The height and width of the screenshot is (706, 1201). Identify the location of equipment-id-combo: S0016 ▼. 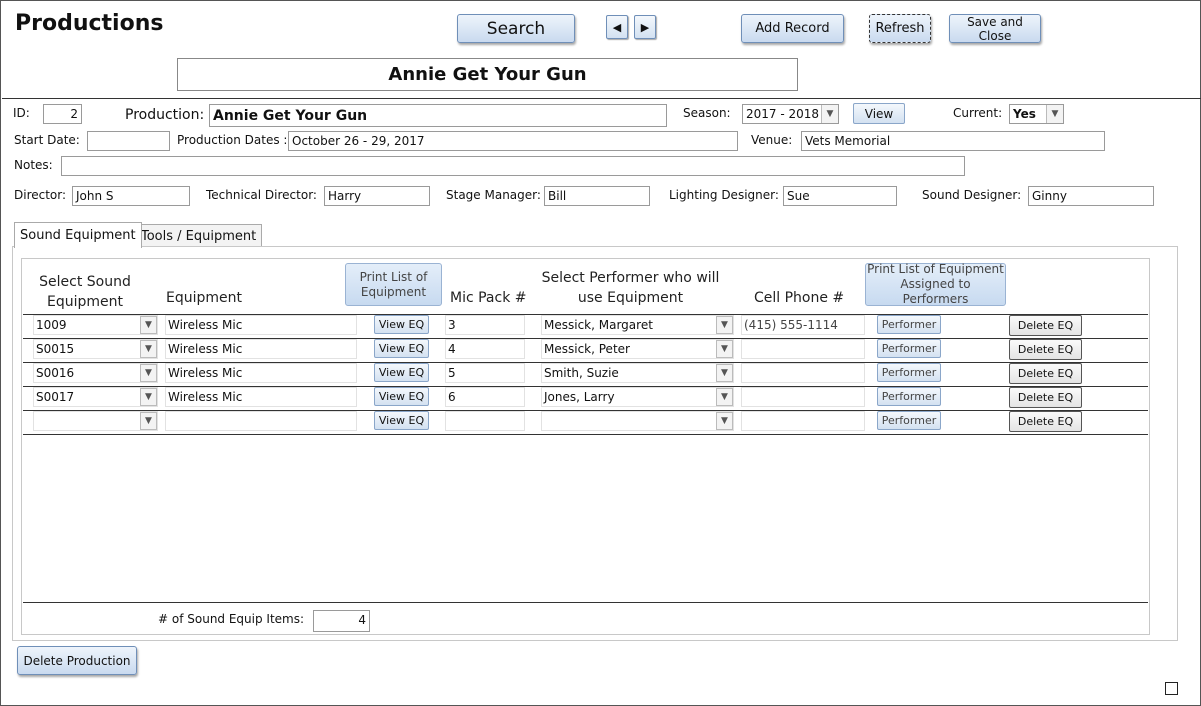
(95, 373).